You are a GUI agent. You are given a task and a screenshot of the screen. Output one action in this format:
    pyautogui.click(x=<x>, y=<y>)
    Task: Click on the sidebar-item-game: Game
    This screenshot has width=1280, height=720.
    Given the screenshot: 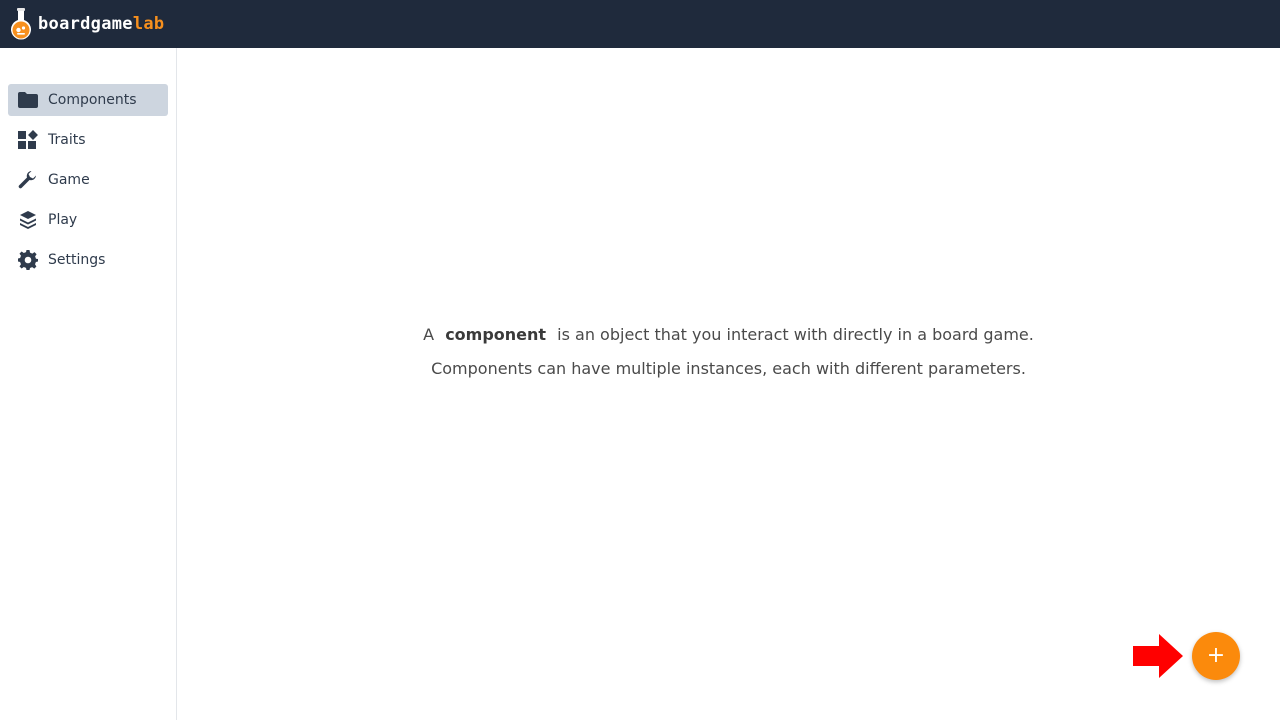 What is the action you would take?
    pyautogui.click(x=88, y=180)
    